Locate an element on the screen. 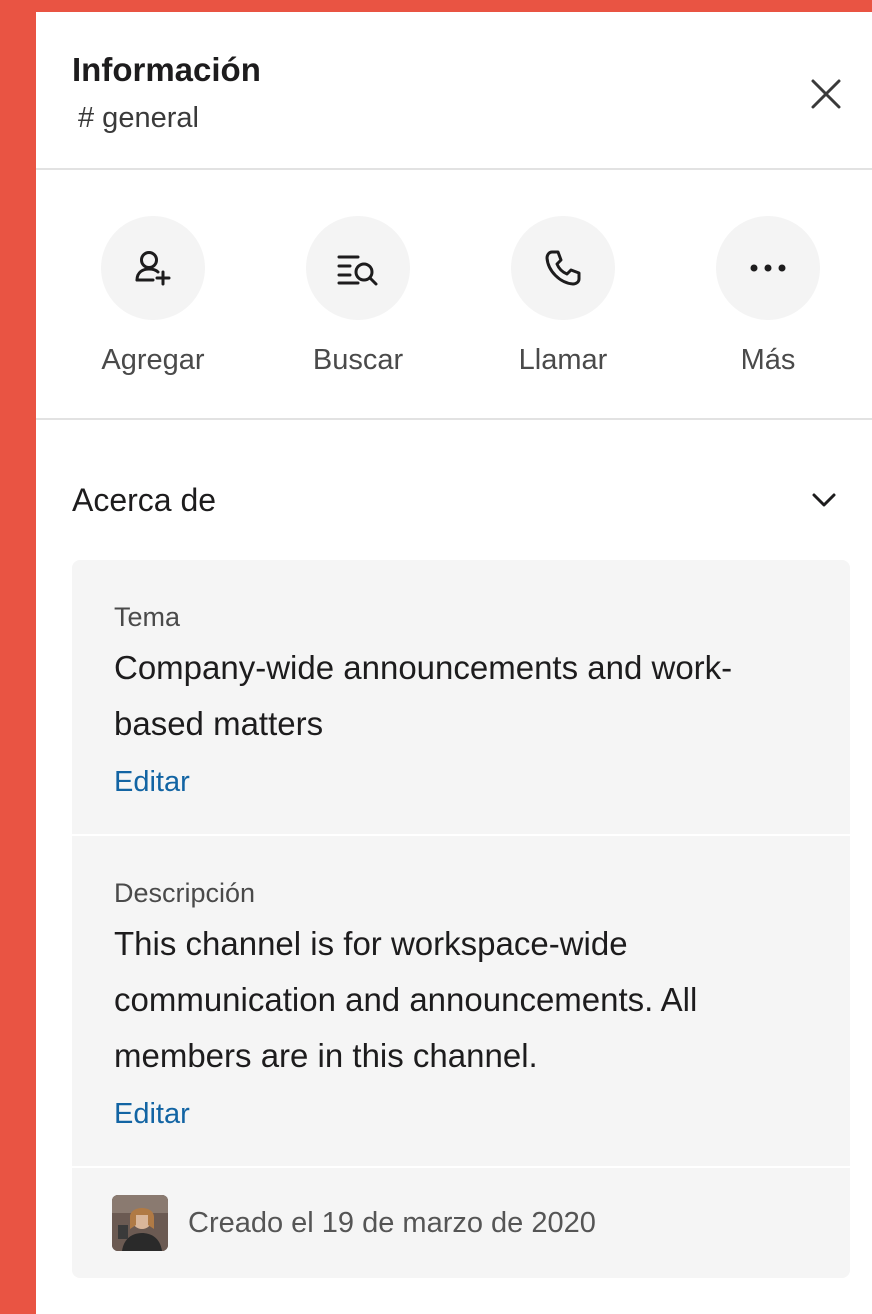 Image resolution: width=872 pixels, height=1314 pixels. topic-label: Tema is located at coordinates (147, 617).